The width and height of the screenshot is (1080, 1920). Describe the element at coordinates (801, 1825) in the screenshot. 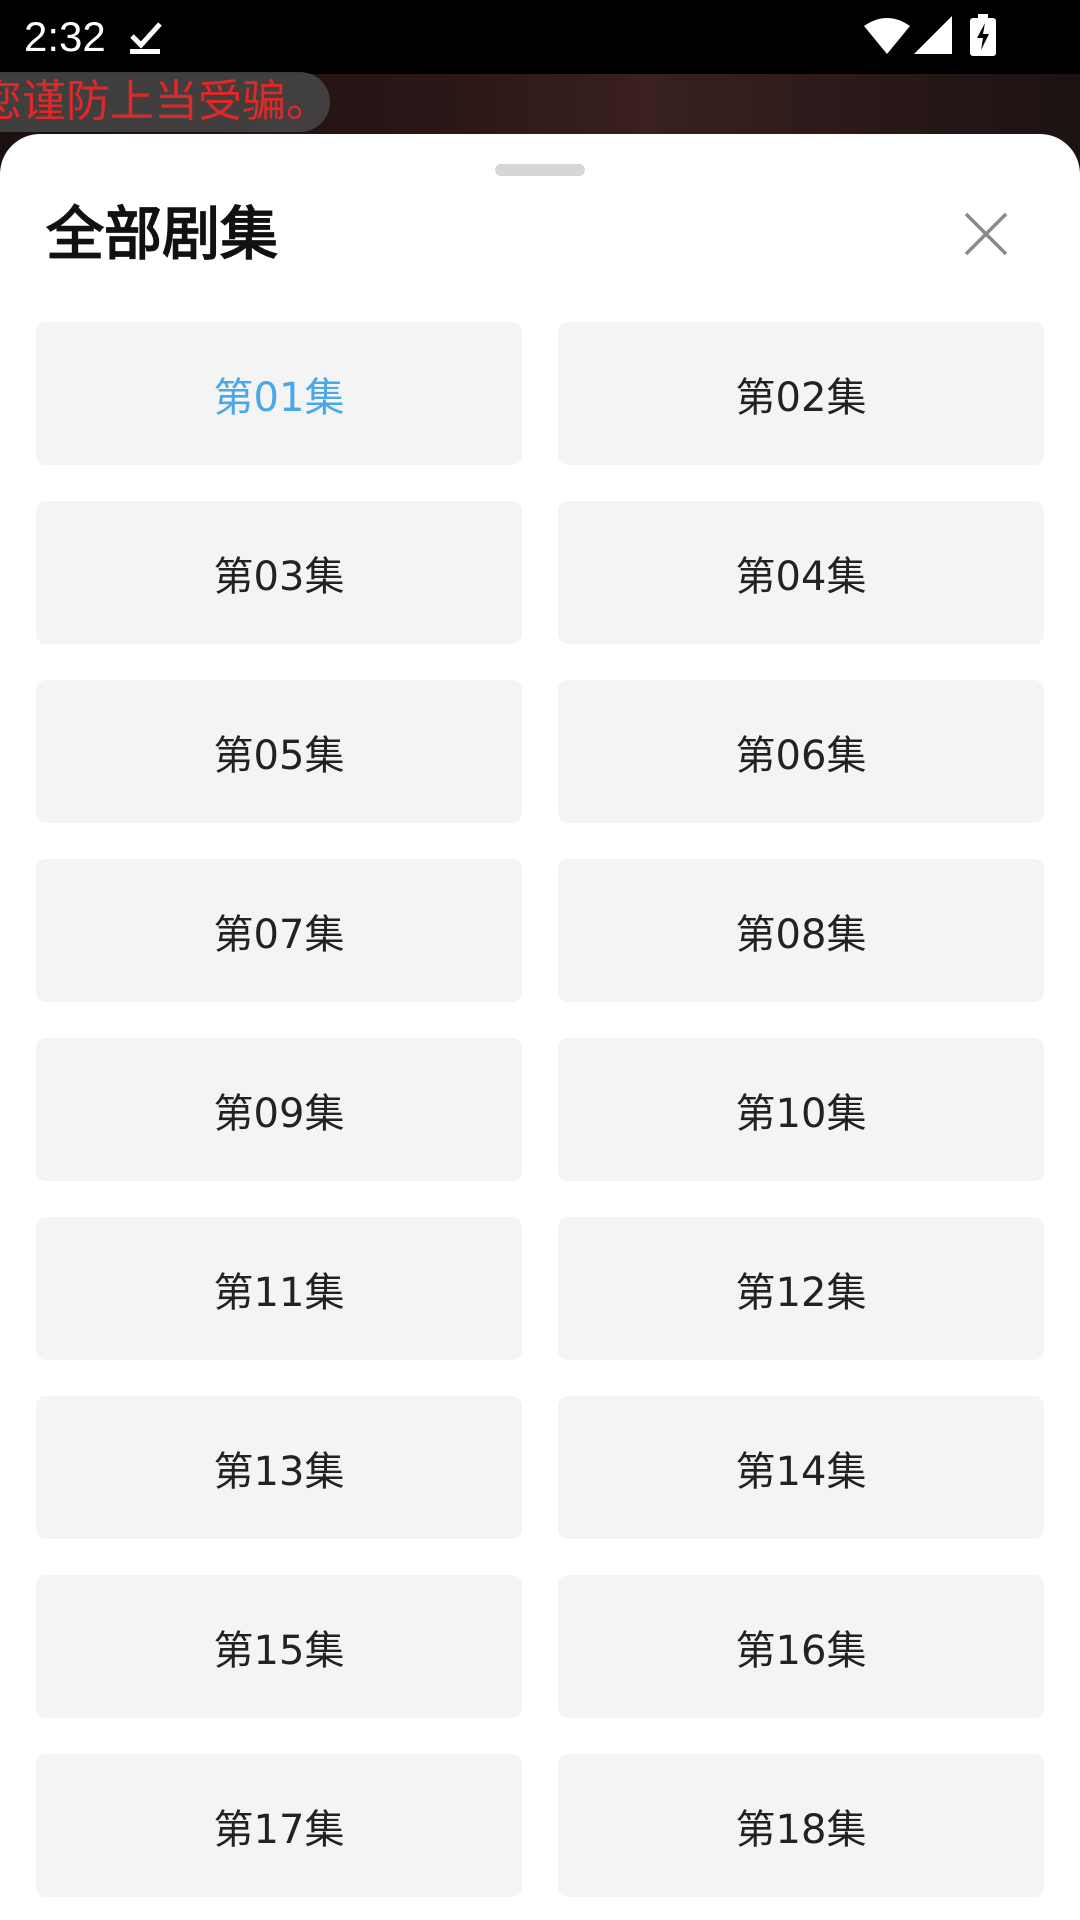

I see `episode-button: 第18集` at that location.